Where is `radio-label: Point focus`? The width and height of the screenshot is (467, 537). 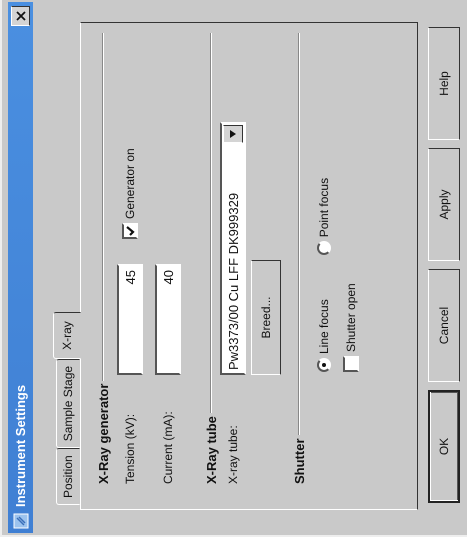 radio-label: Point focus is located at coordinates (324, 208).